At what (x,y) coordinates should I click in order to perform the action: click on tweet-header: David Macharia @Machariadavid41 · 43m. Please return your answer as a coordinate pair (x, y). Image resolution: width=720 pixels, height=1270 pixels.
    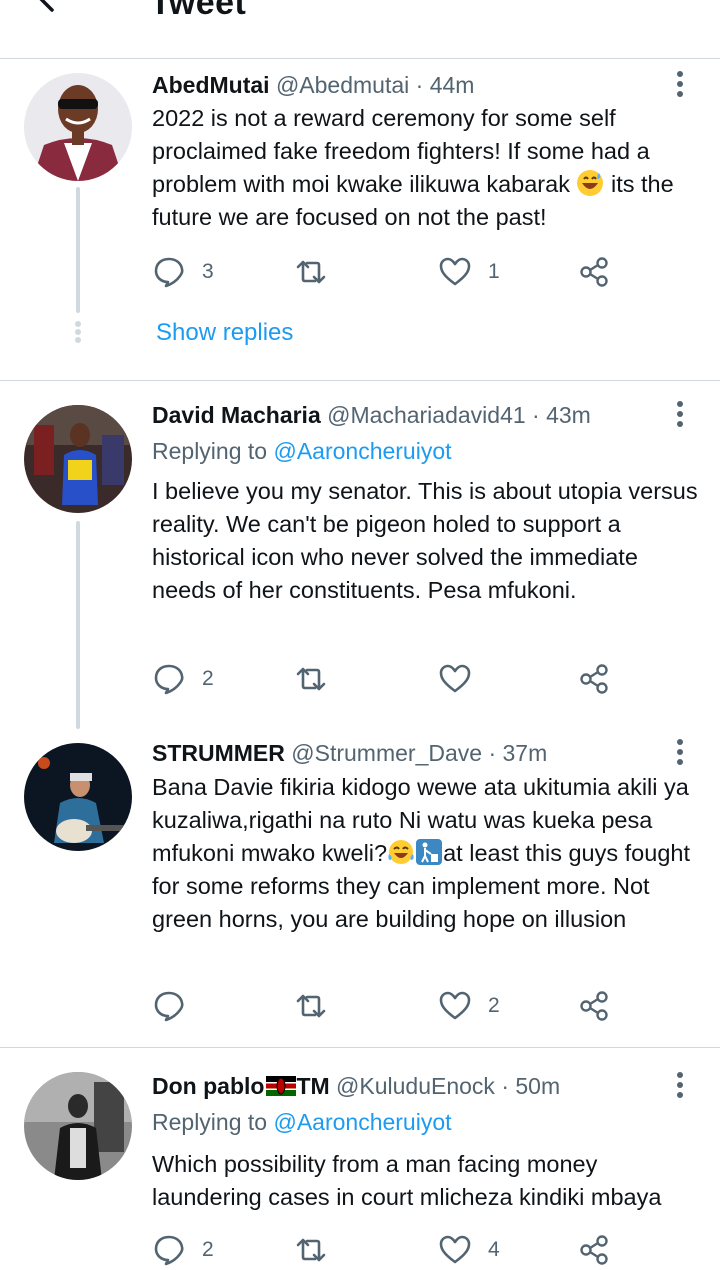
    Looking at the image, I should click on (371, 415).